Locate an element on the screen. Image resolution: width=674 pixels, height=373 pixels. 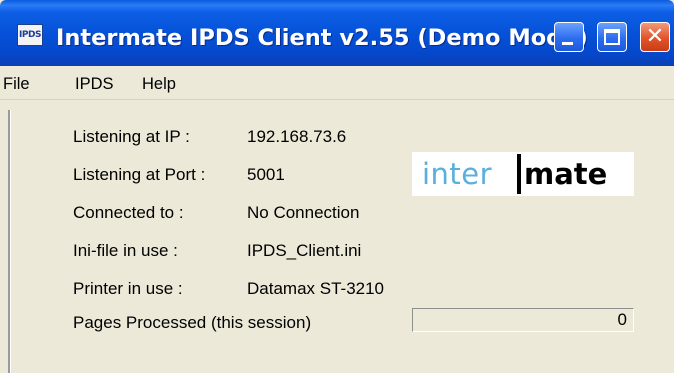
connected-label: Connected to : is located at coordinates (128, 212).